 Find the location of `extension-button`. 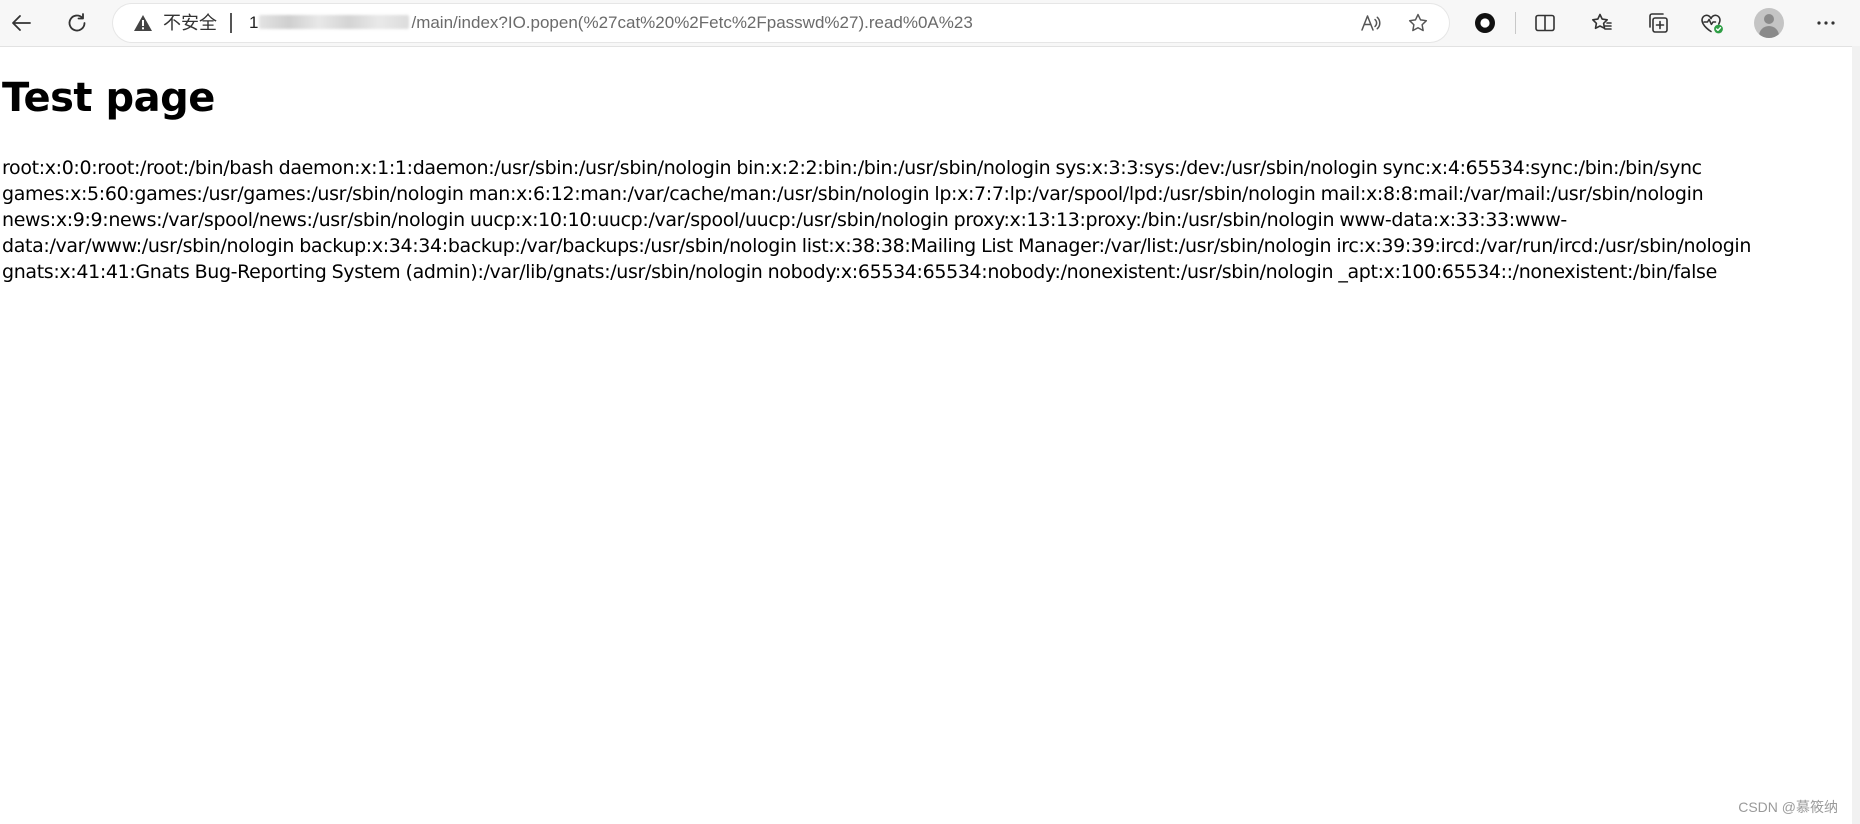

extension-button is located at coordinates (1485, 23).